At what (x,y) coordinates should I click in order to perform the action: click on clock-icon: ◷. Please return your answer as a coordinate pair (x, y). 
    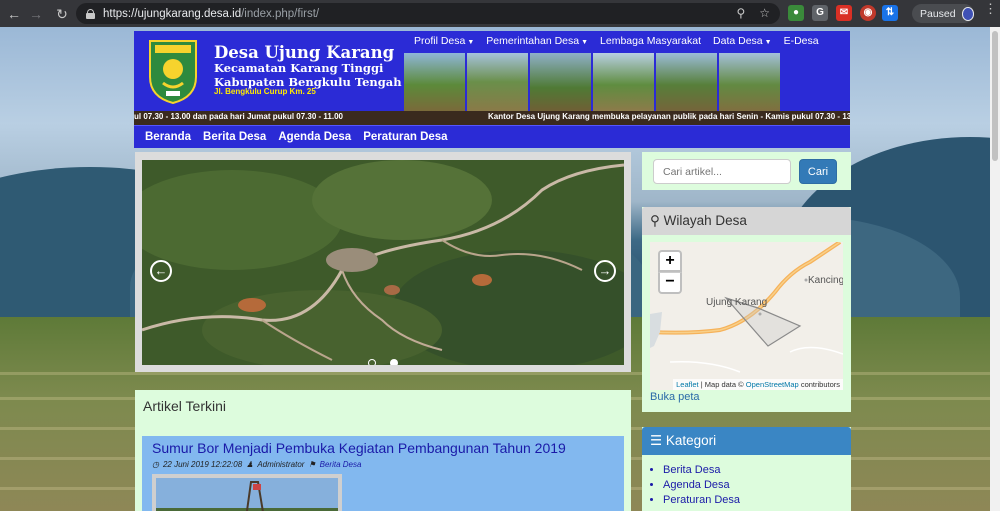
    Looking at the image, I should click on (155, 464).